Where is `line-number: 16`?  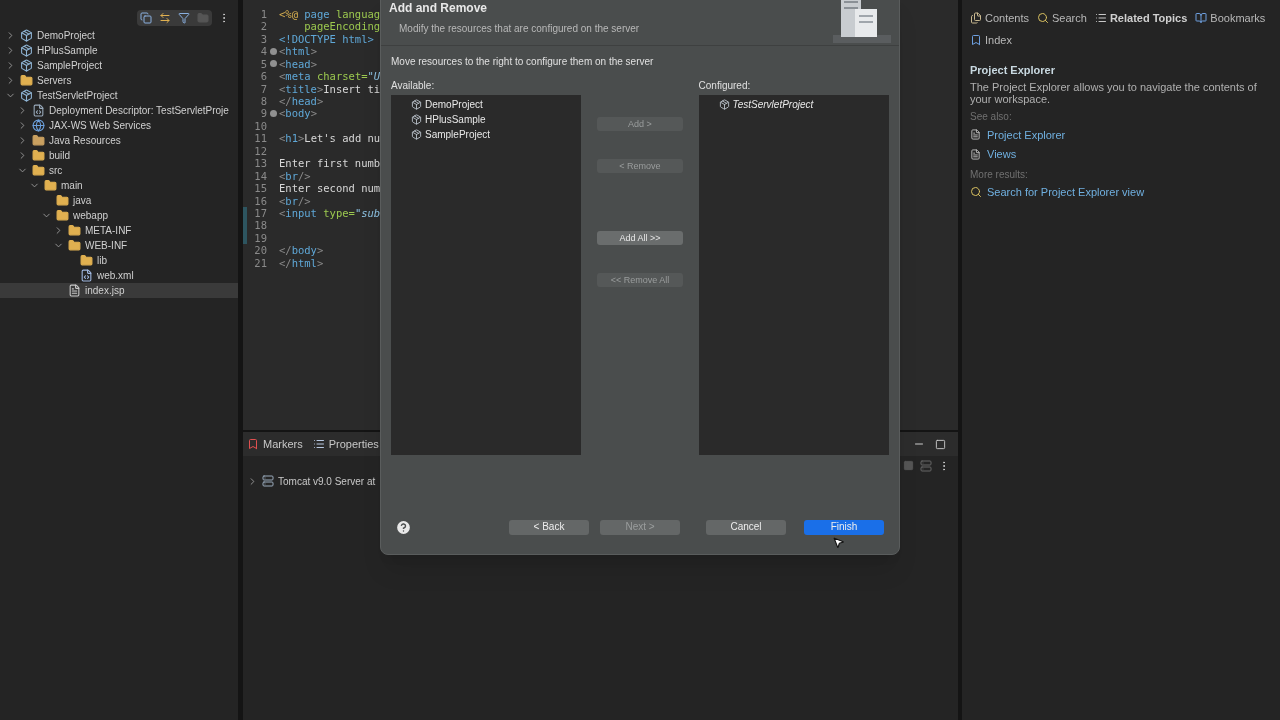
line-number: 16 is located at coordinates (260, 201).